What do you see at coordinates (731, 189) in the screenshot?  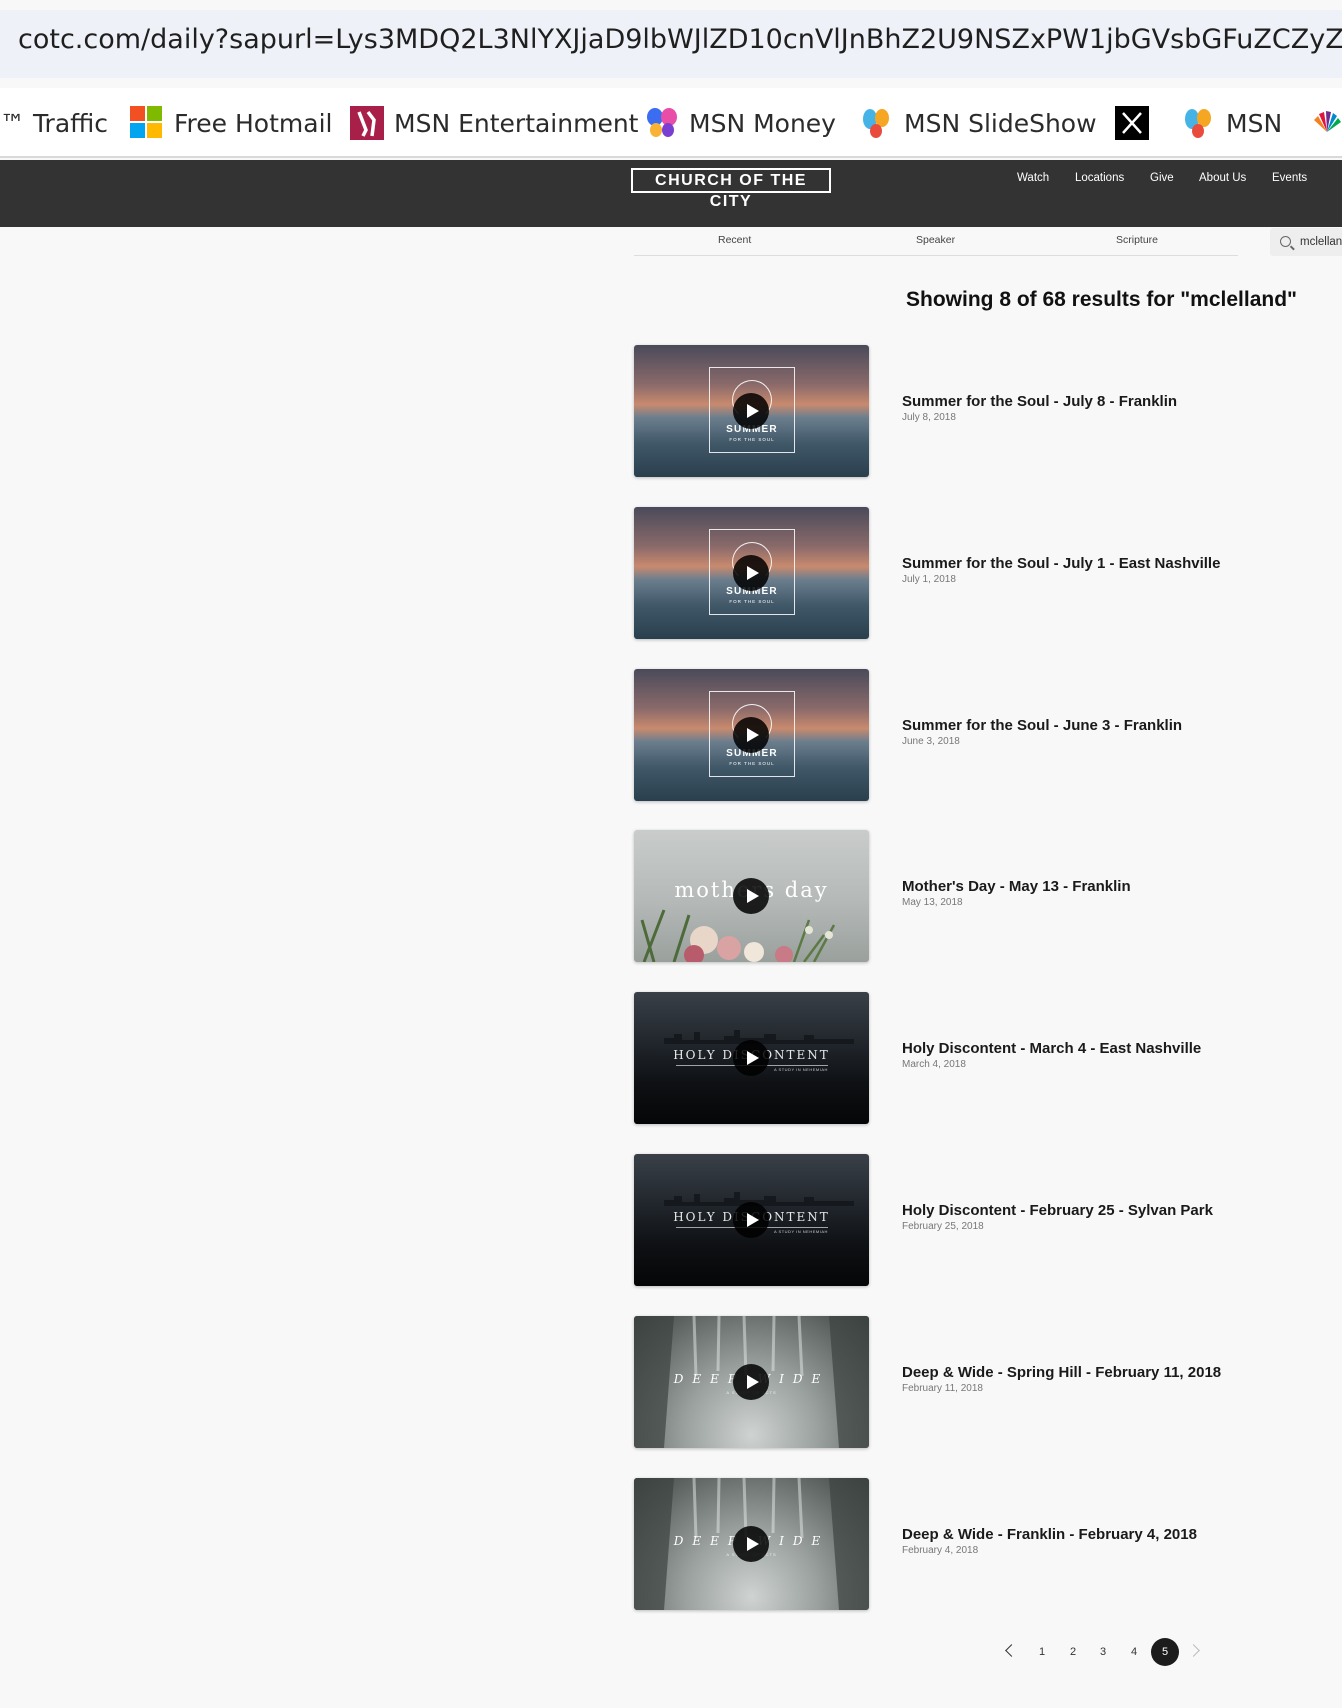 I see `church-logo: CHURCH OF THE CITY` at bounding box center [731, 189].